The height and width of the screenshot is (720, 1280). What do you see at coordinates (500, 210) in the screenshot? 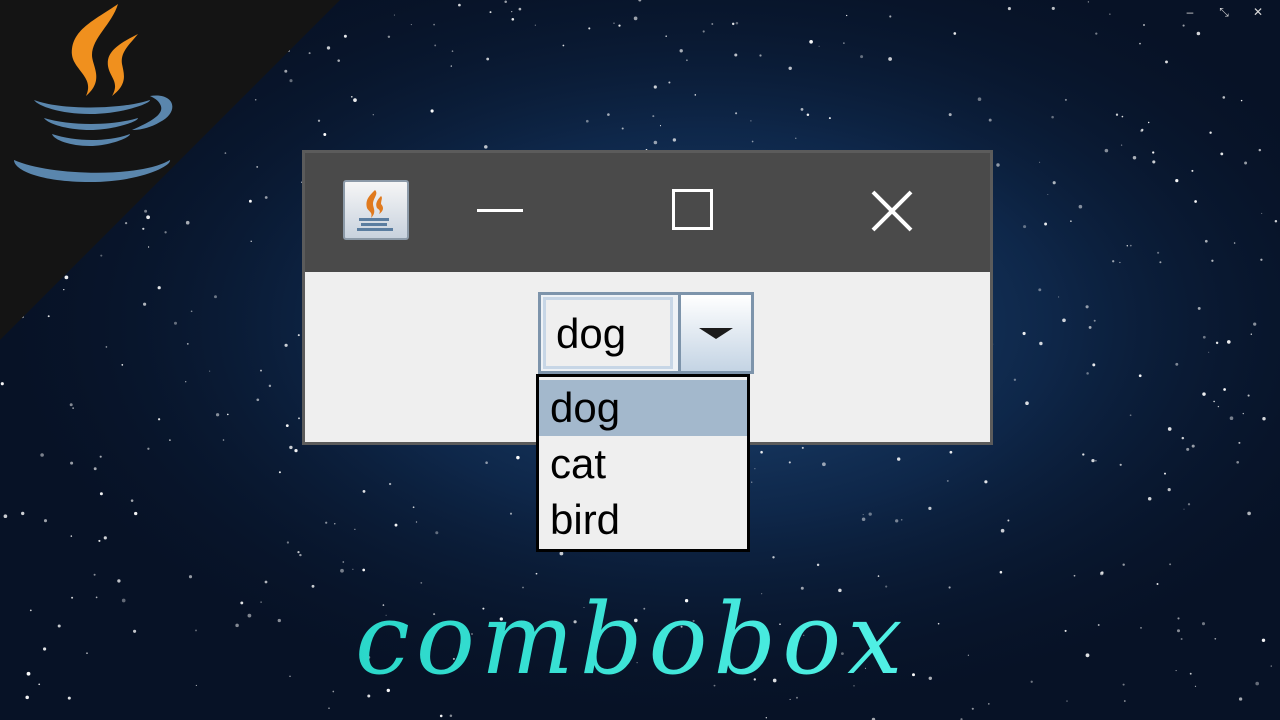
I see `minimize-button` at bounding box center [500, 210].